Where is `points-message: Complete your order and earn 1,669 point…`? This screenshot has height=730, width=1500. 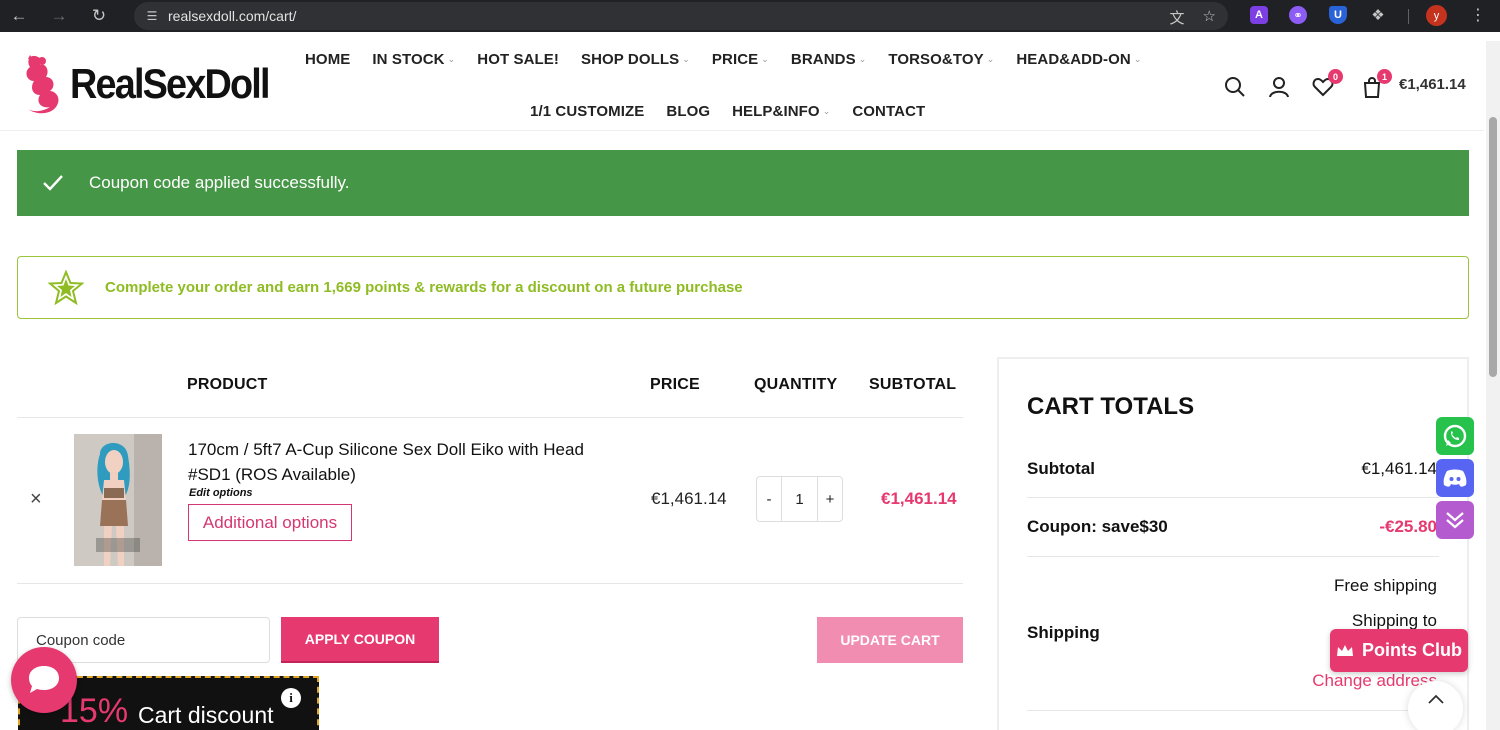 points-message: Complete your order and earn 1,669 point… is located at coordinates (424, 287).